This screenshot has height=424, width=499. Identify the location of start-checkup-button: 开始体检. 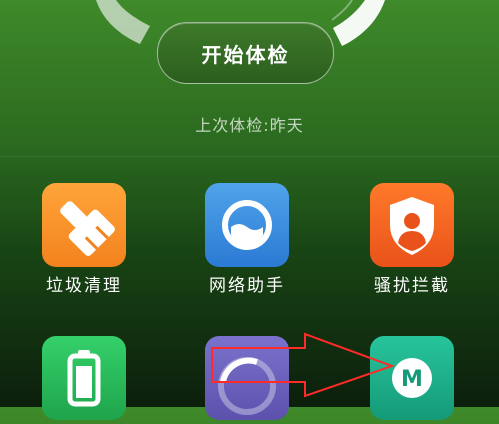
(245, 53).